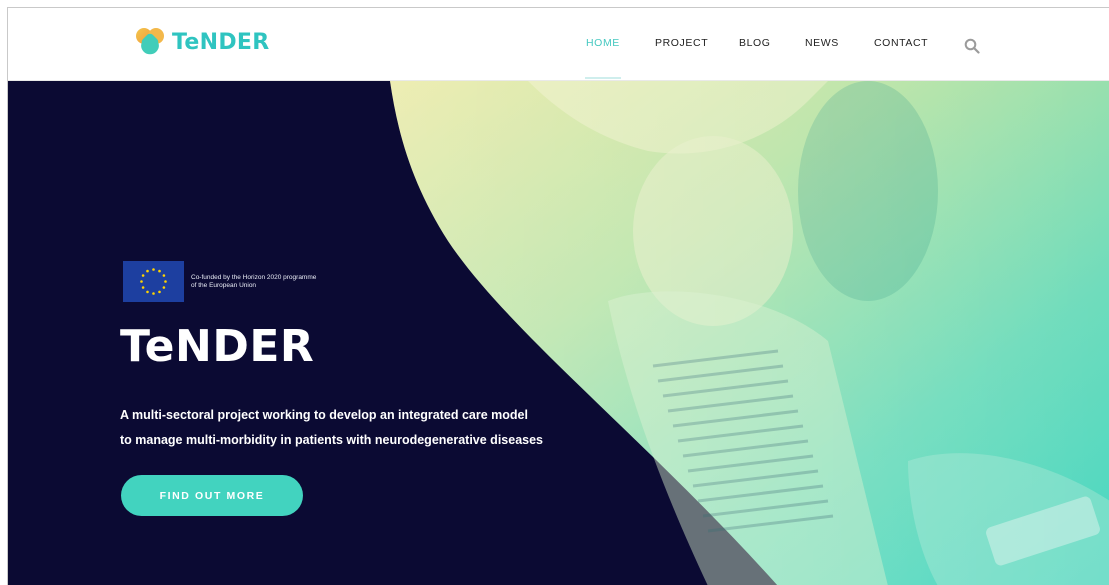 The width and height of the screenshot is (1109, 585). What do you see at coordinates (681, 43) in the screenshot?
I see `nav-project: PROJECT` at bounding box center [681, 43].